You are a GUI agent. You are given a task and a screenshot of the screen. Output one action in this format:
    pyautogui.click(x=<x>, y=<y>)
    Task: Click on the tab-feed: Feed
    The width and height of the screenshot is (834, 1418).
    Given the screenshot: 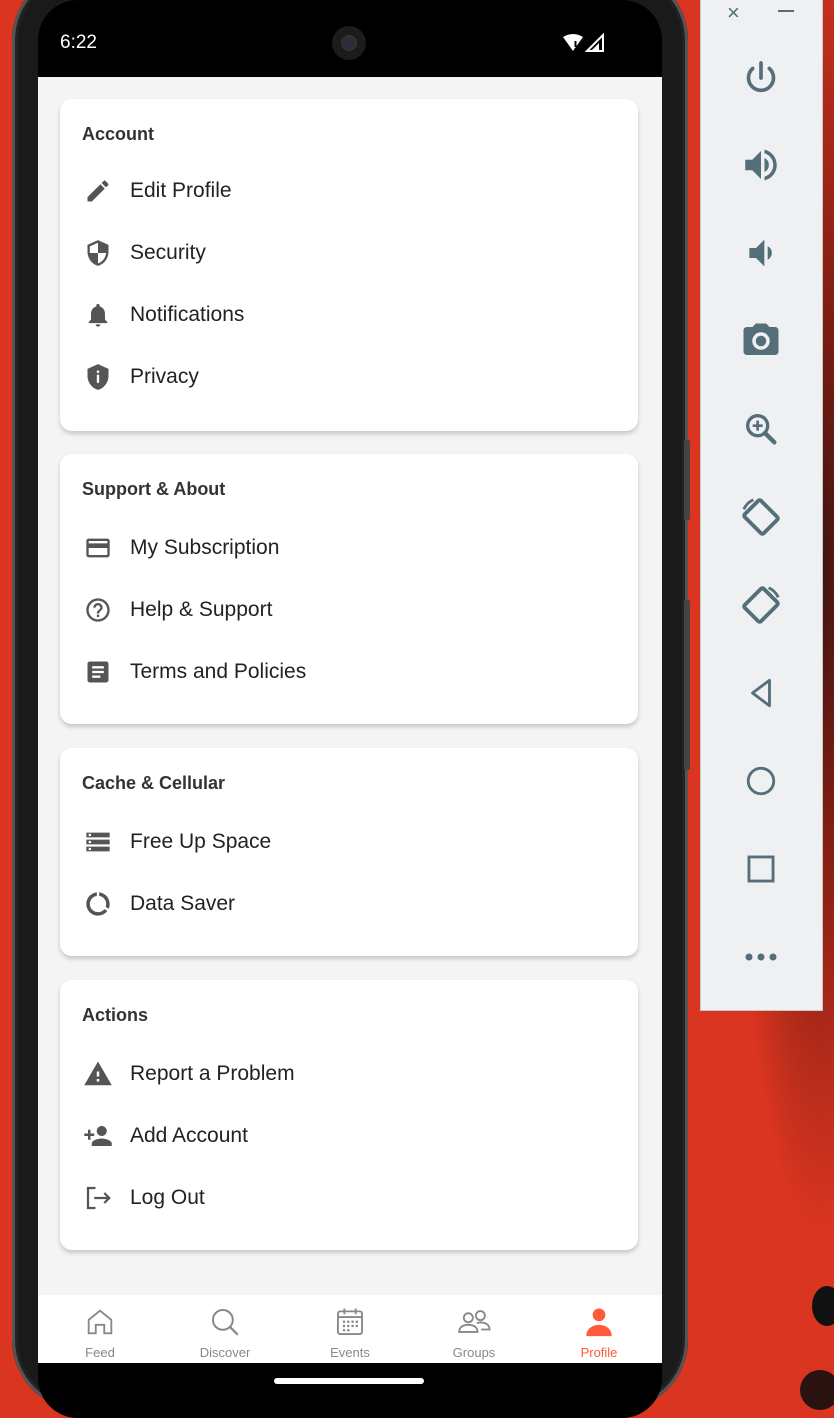 What is the action you would take?
    pyautogui.click(x=100, y=1329)
    